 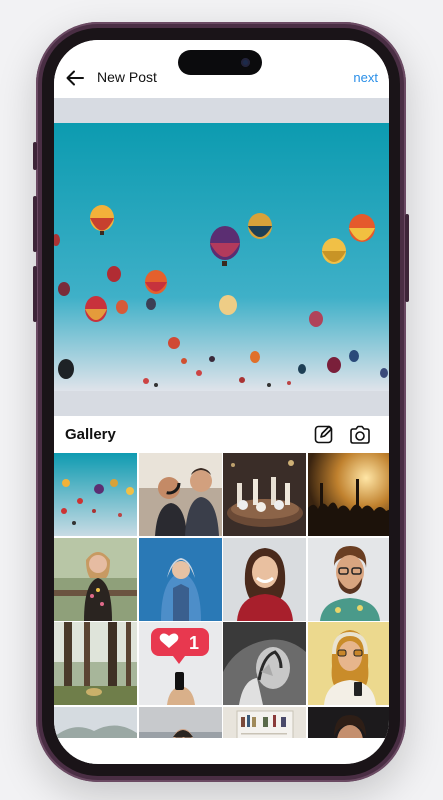 What do you see at coordinates (365, 77) in the screenshot?
I see `next-button: next` at bounding box center [365, 77].